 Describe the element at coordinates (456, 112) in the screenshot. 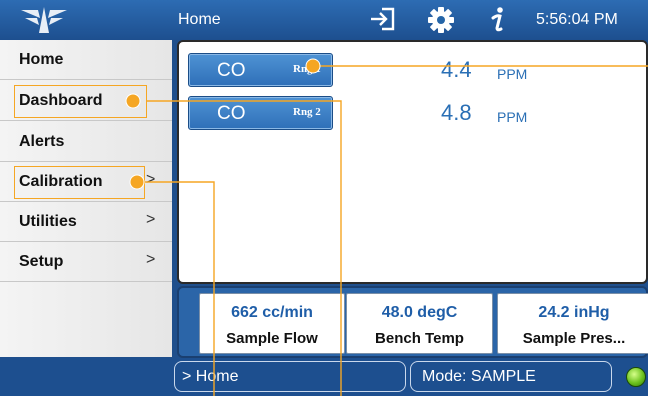

I see `concentration-value: 4.8` at that location.